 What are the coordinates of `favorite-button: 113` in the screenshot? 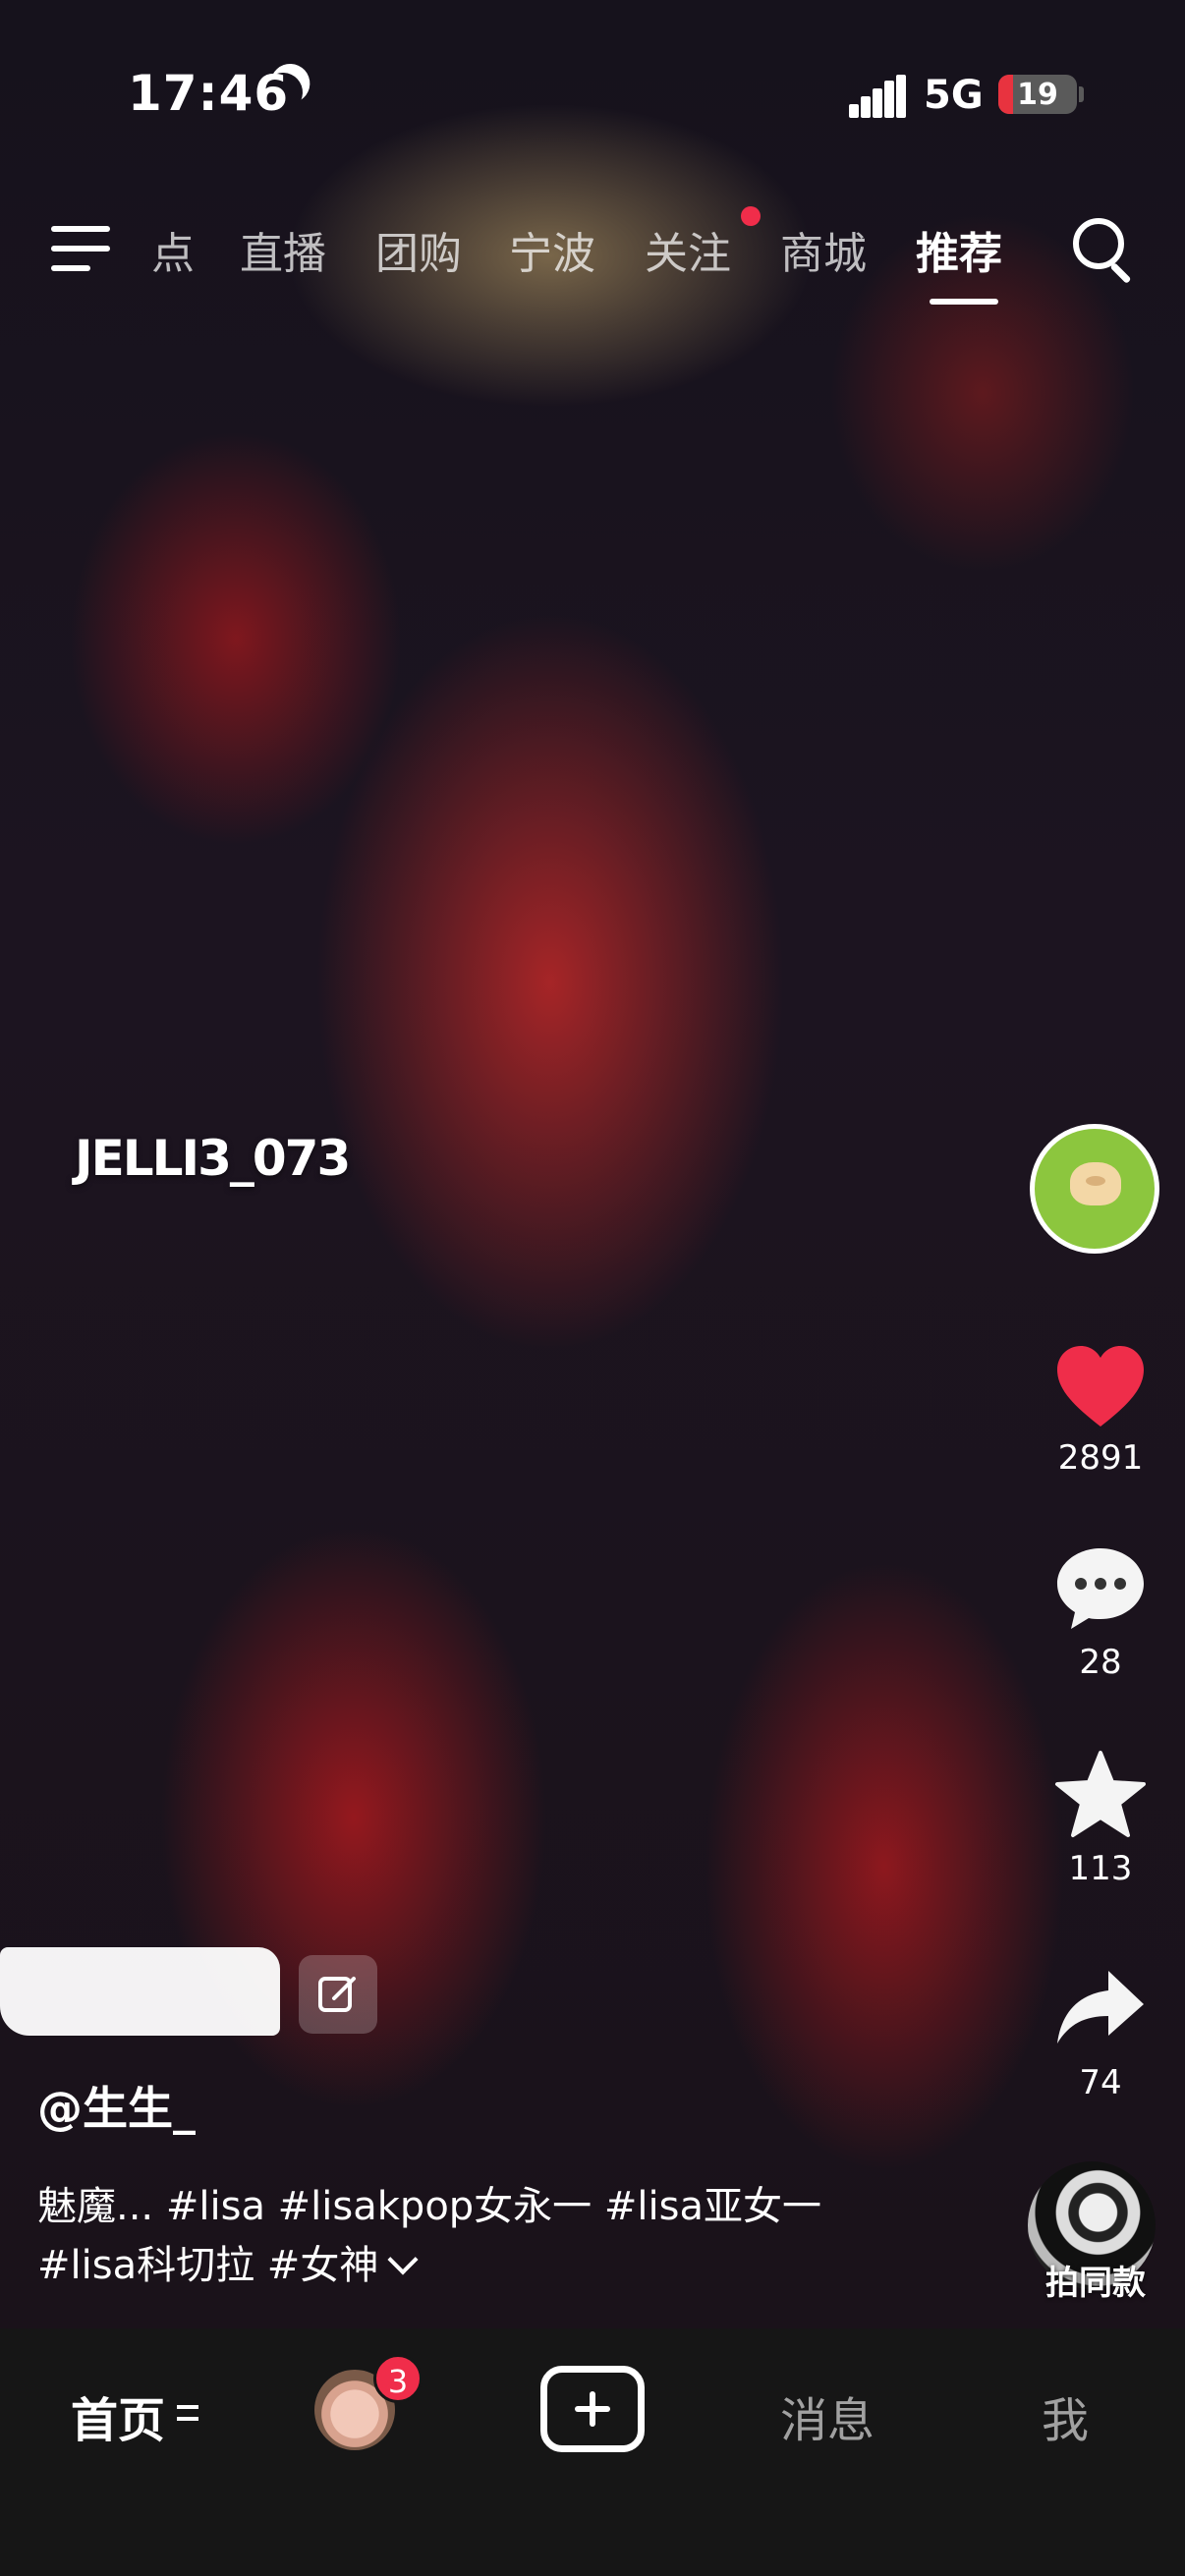 It's located at (1100, 1818).